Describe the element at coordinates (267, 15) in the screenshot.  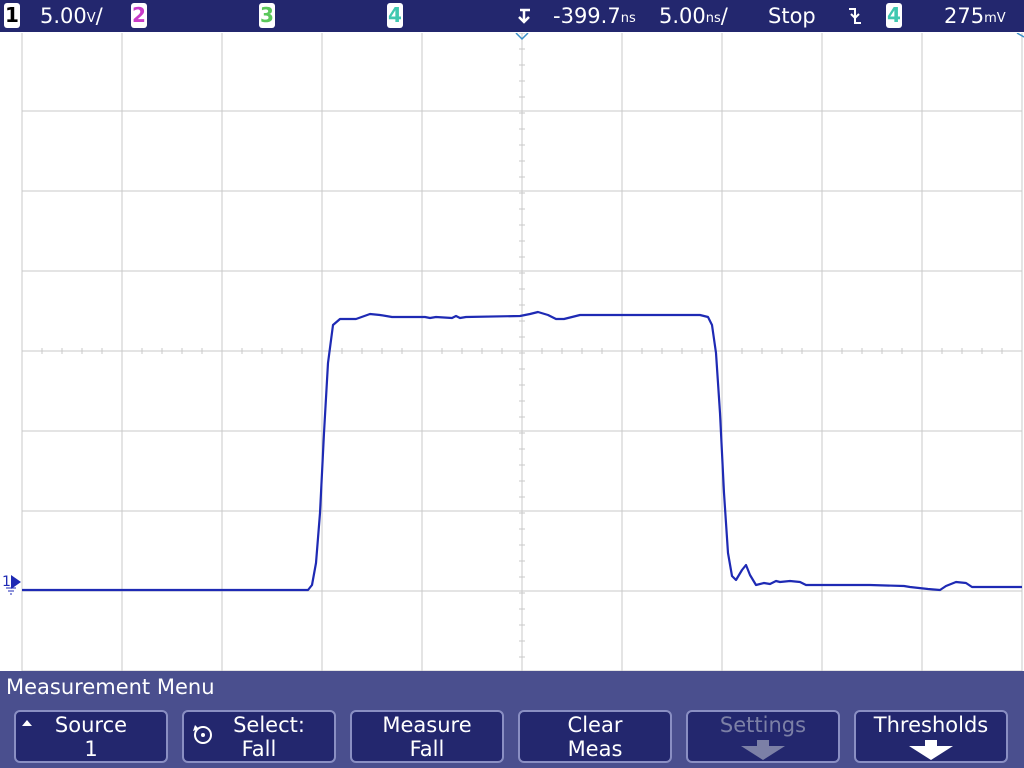
I see `channel-3-badge: 3` at that location.